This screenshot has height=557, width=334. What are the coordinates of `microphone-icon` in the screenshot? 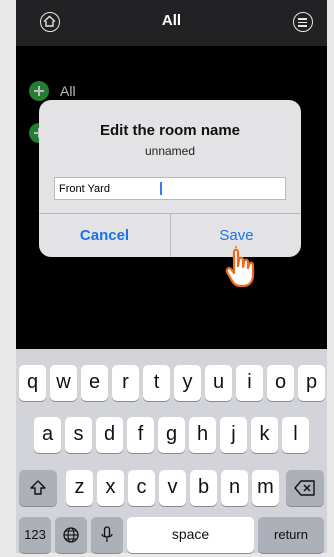 It's located at (107, 534).